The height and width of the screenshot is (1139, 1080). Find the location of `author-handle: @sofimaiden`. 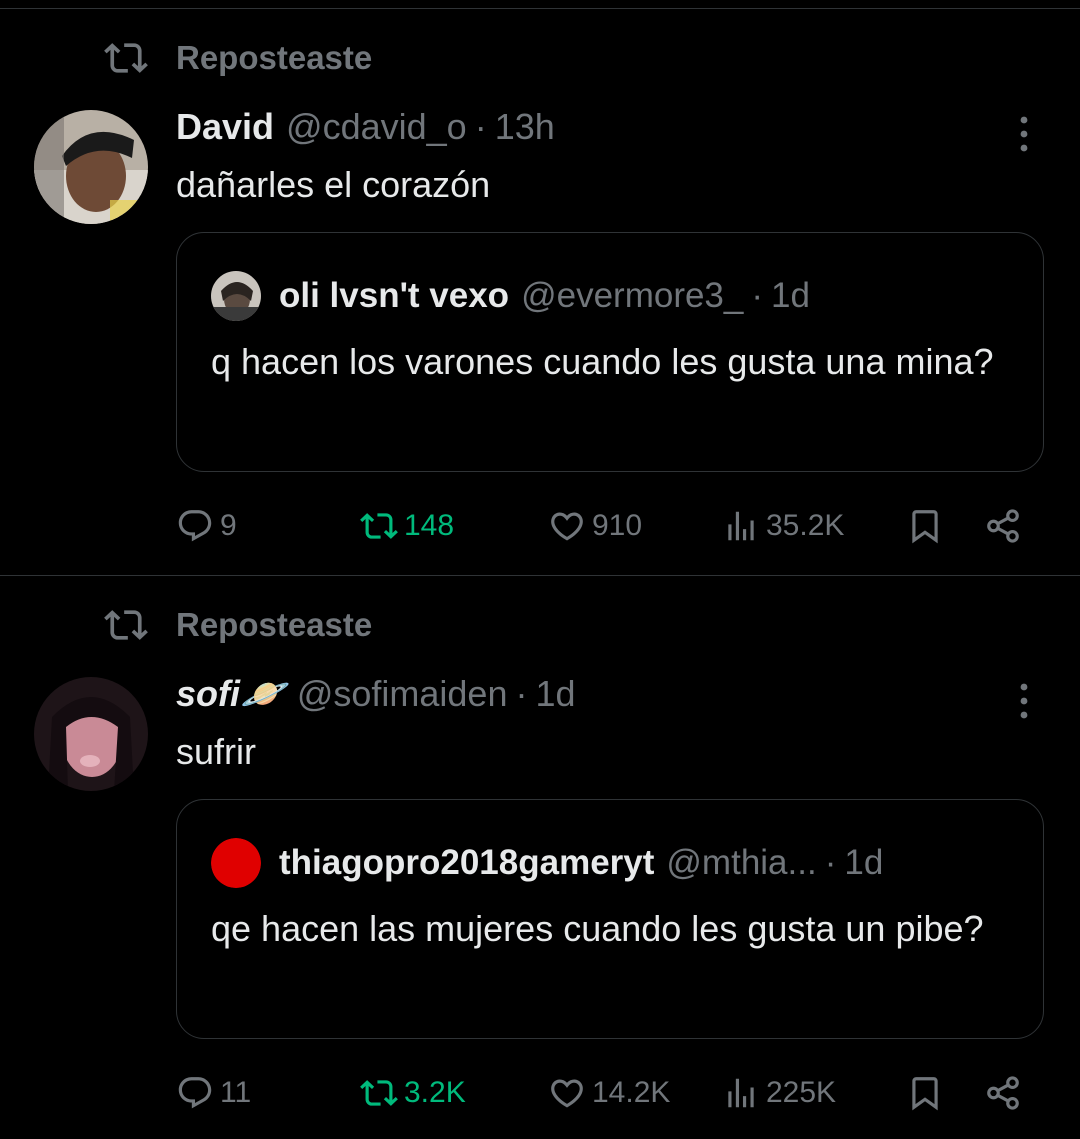

author-handle: @sofimaiden is located at coordinates (402, 694).